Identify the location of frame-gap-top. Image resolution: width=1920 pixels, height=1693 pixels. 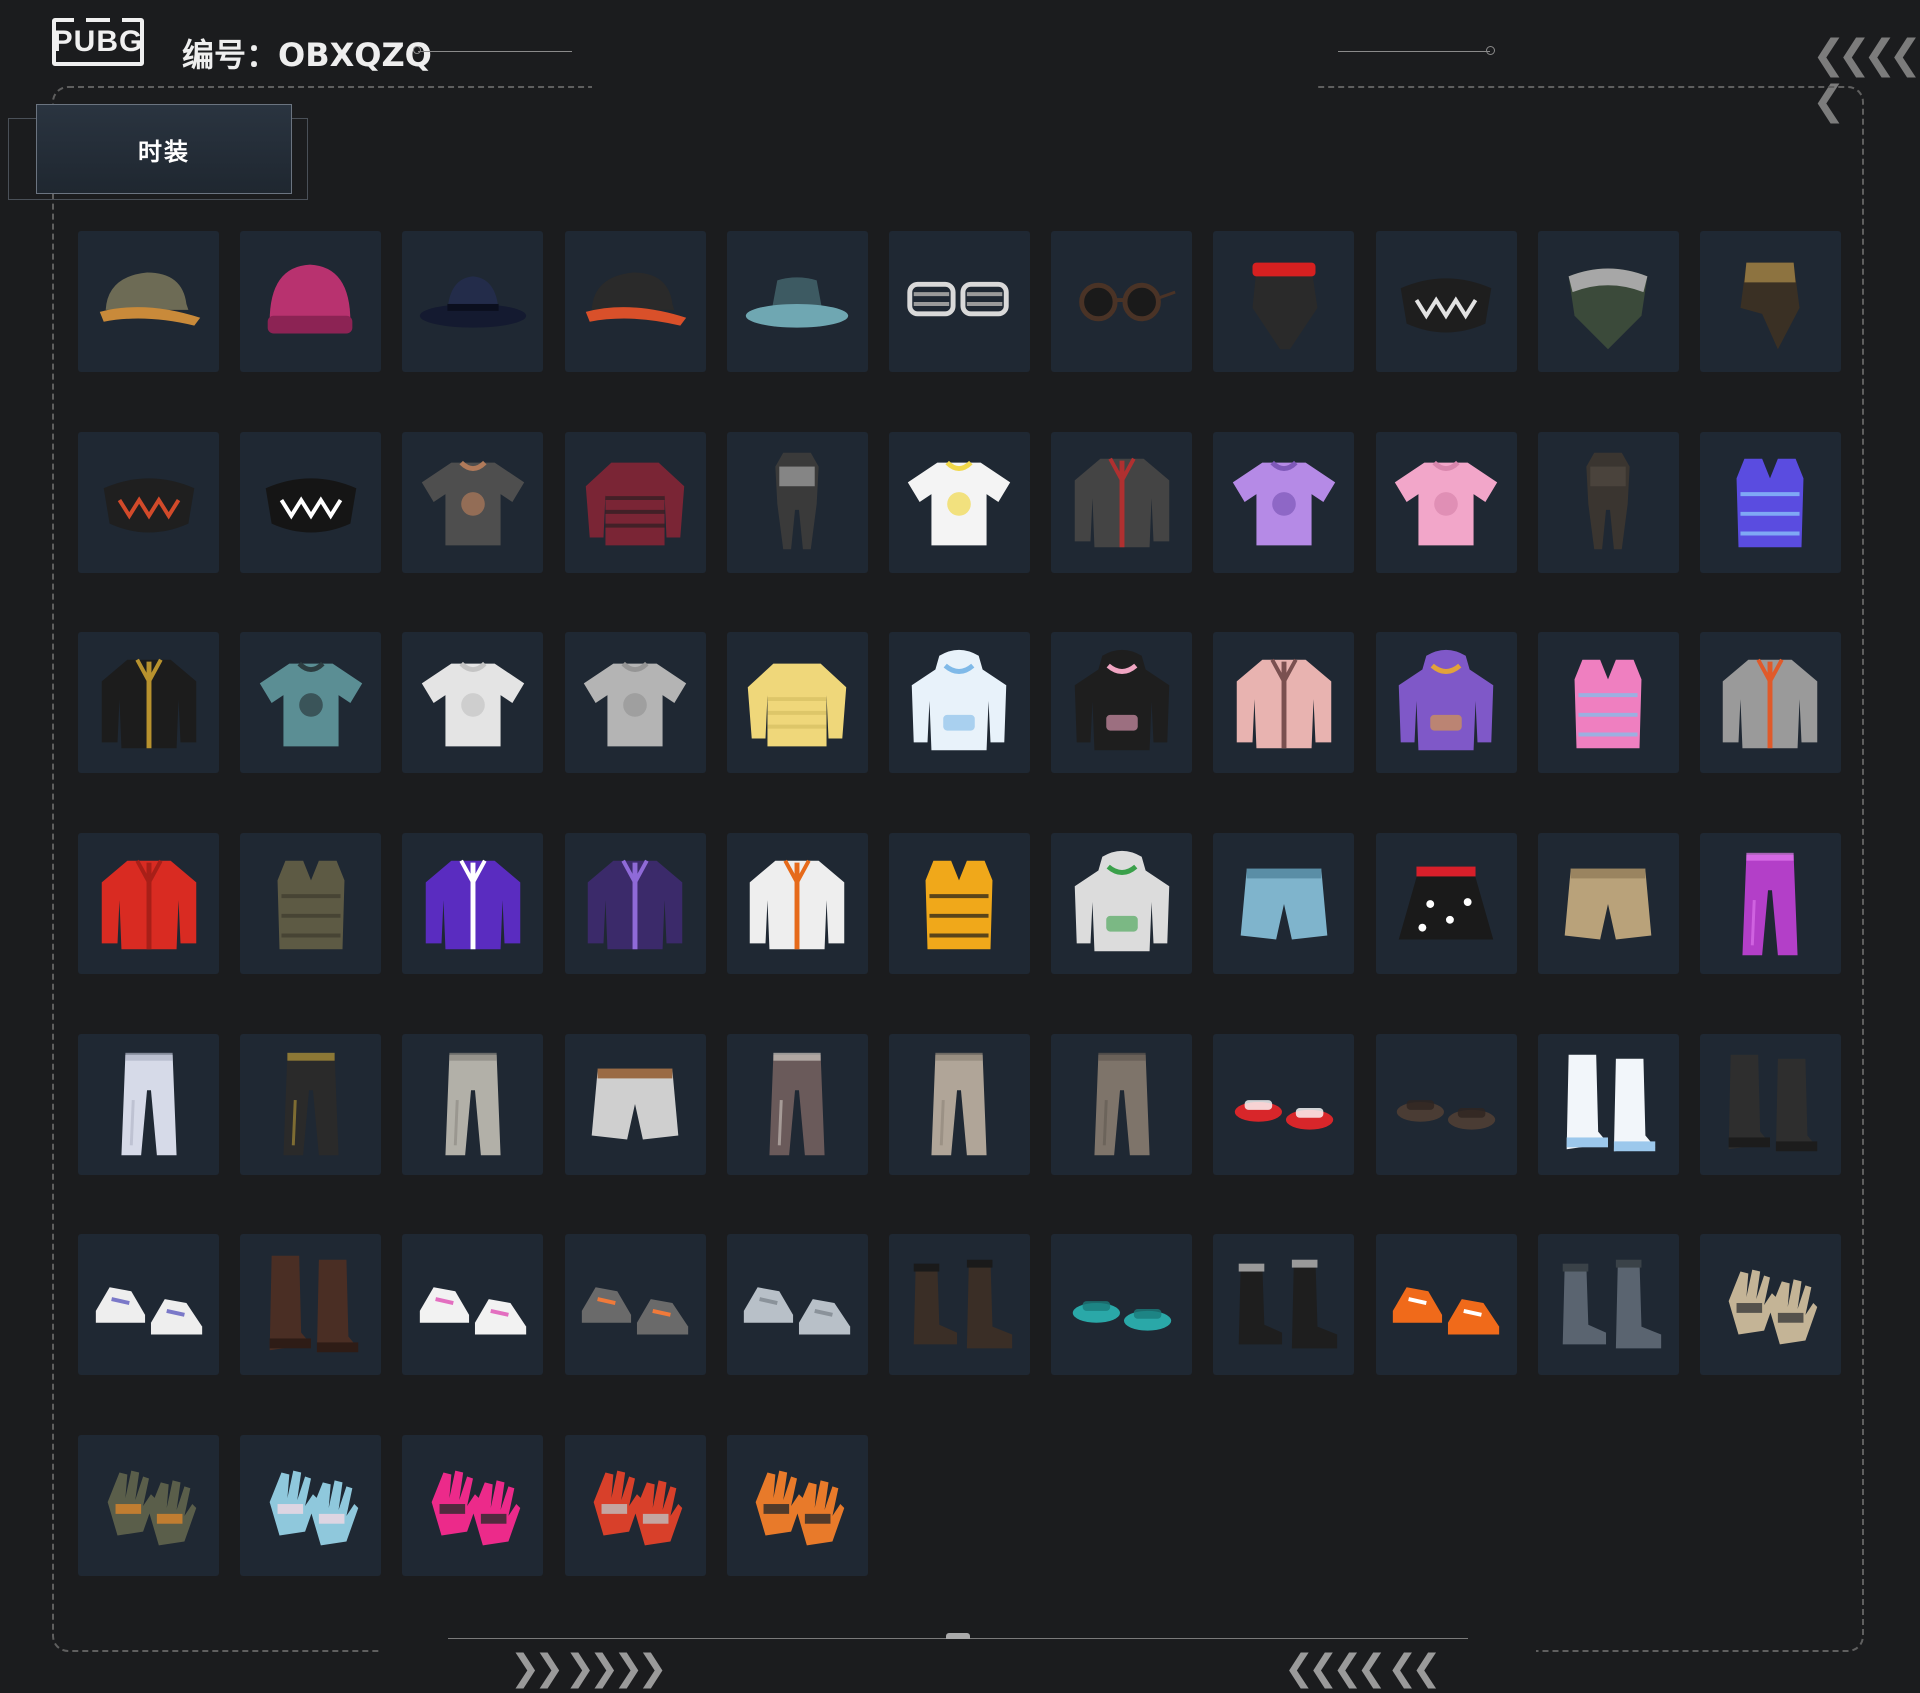
(954, 86).